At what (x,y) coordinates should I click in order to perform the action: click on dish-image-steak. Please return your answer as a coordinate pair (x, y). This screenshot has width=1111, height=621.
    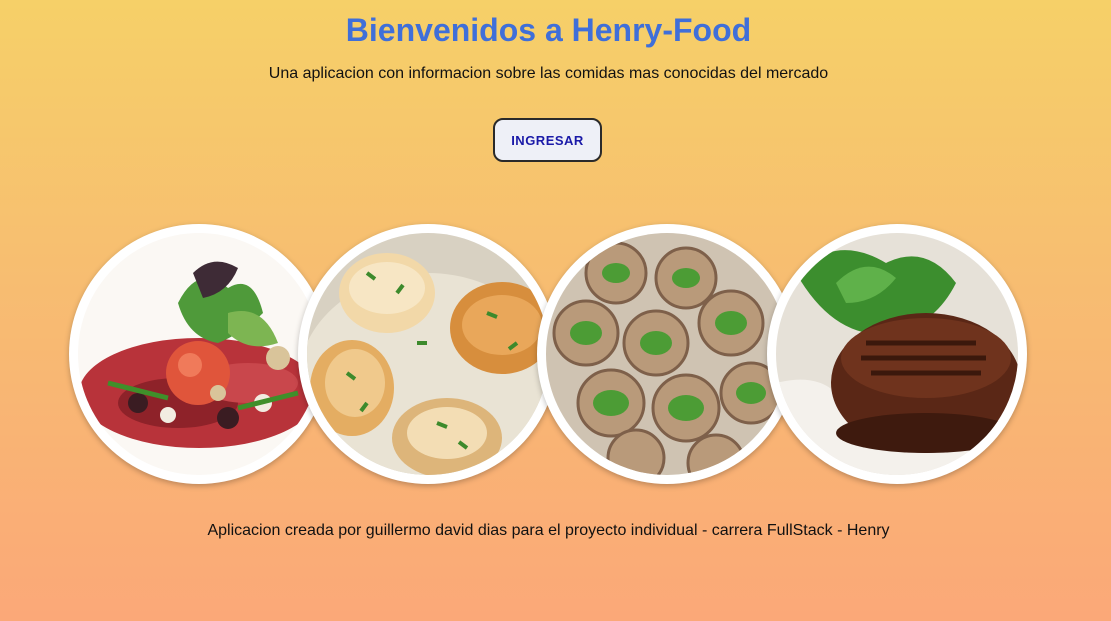
    Looking at the image, I should click on (897, 354).